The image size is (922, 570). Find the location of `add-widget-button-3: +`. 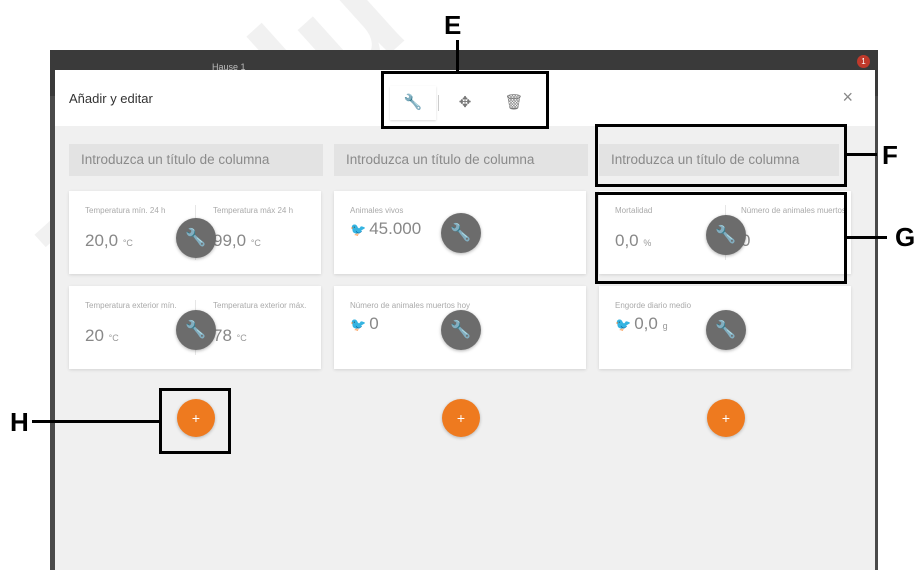

add-widget-button-3: + is located at coordinates (726, 418).